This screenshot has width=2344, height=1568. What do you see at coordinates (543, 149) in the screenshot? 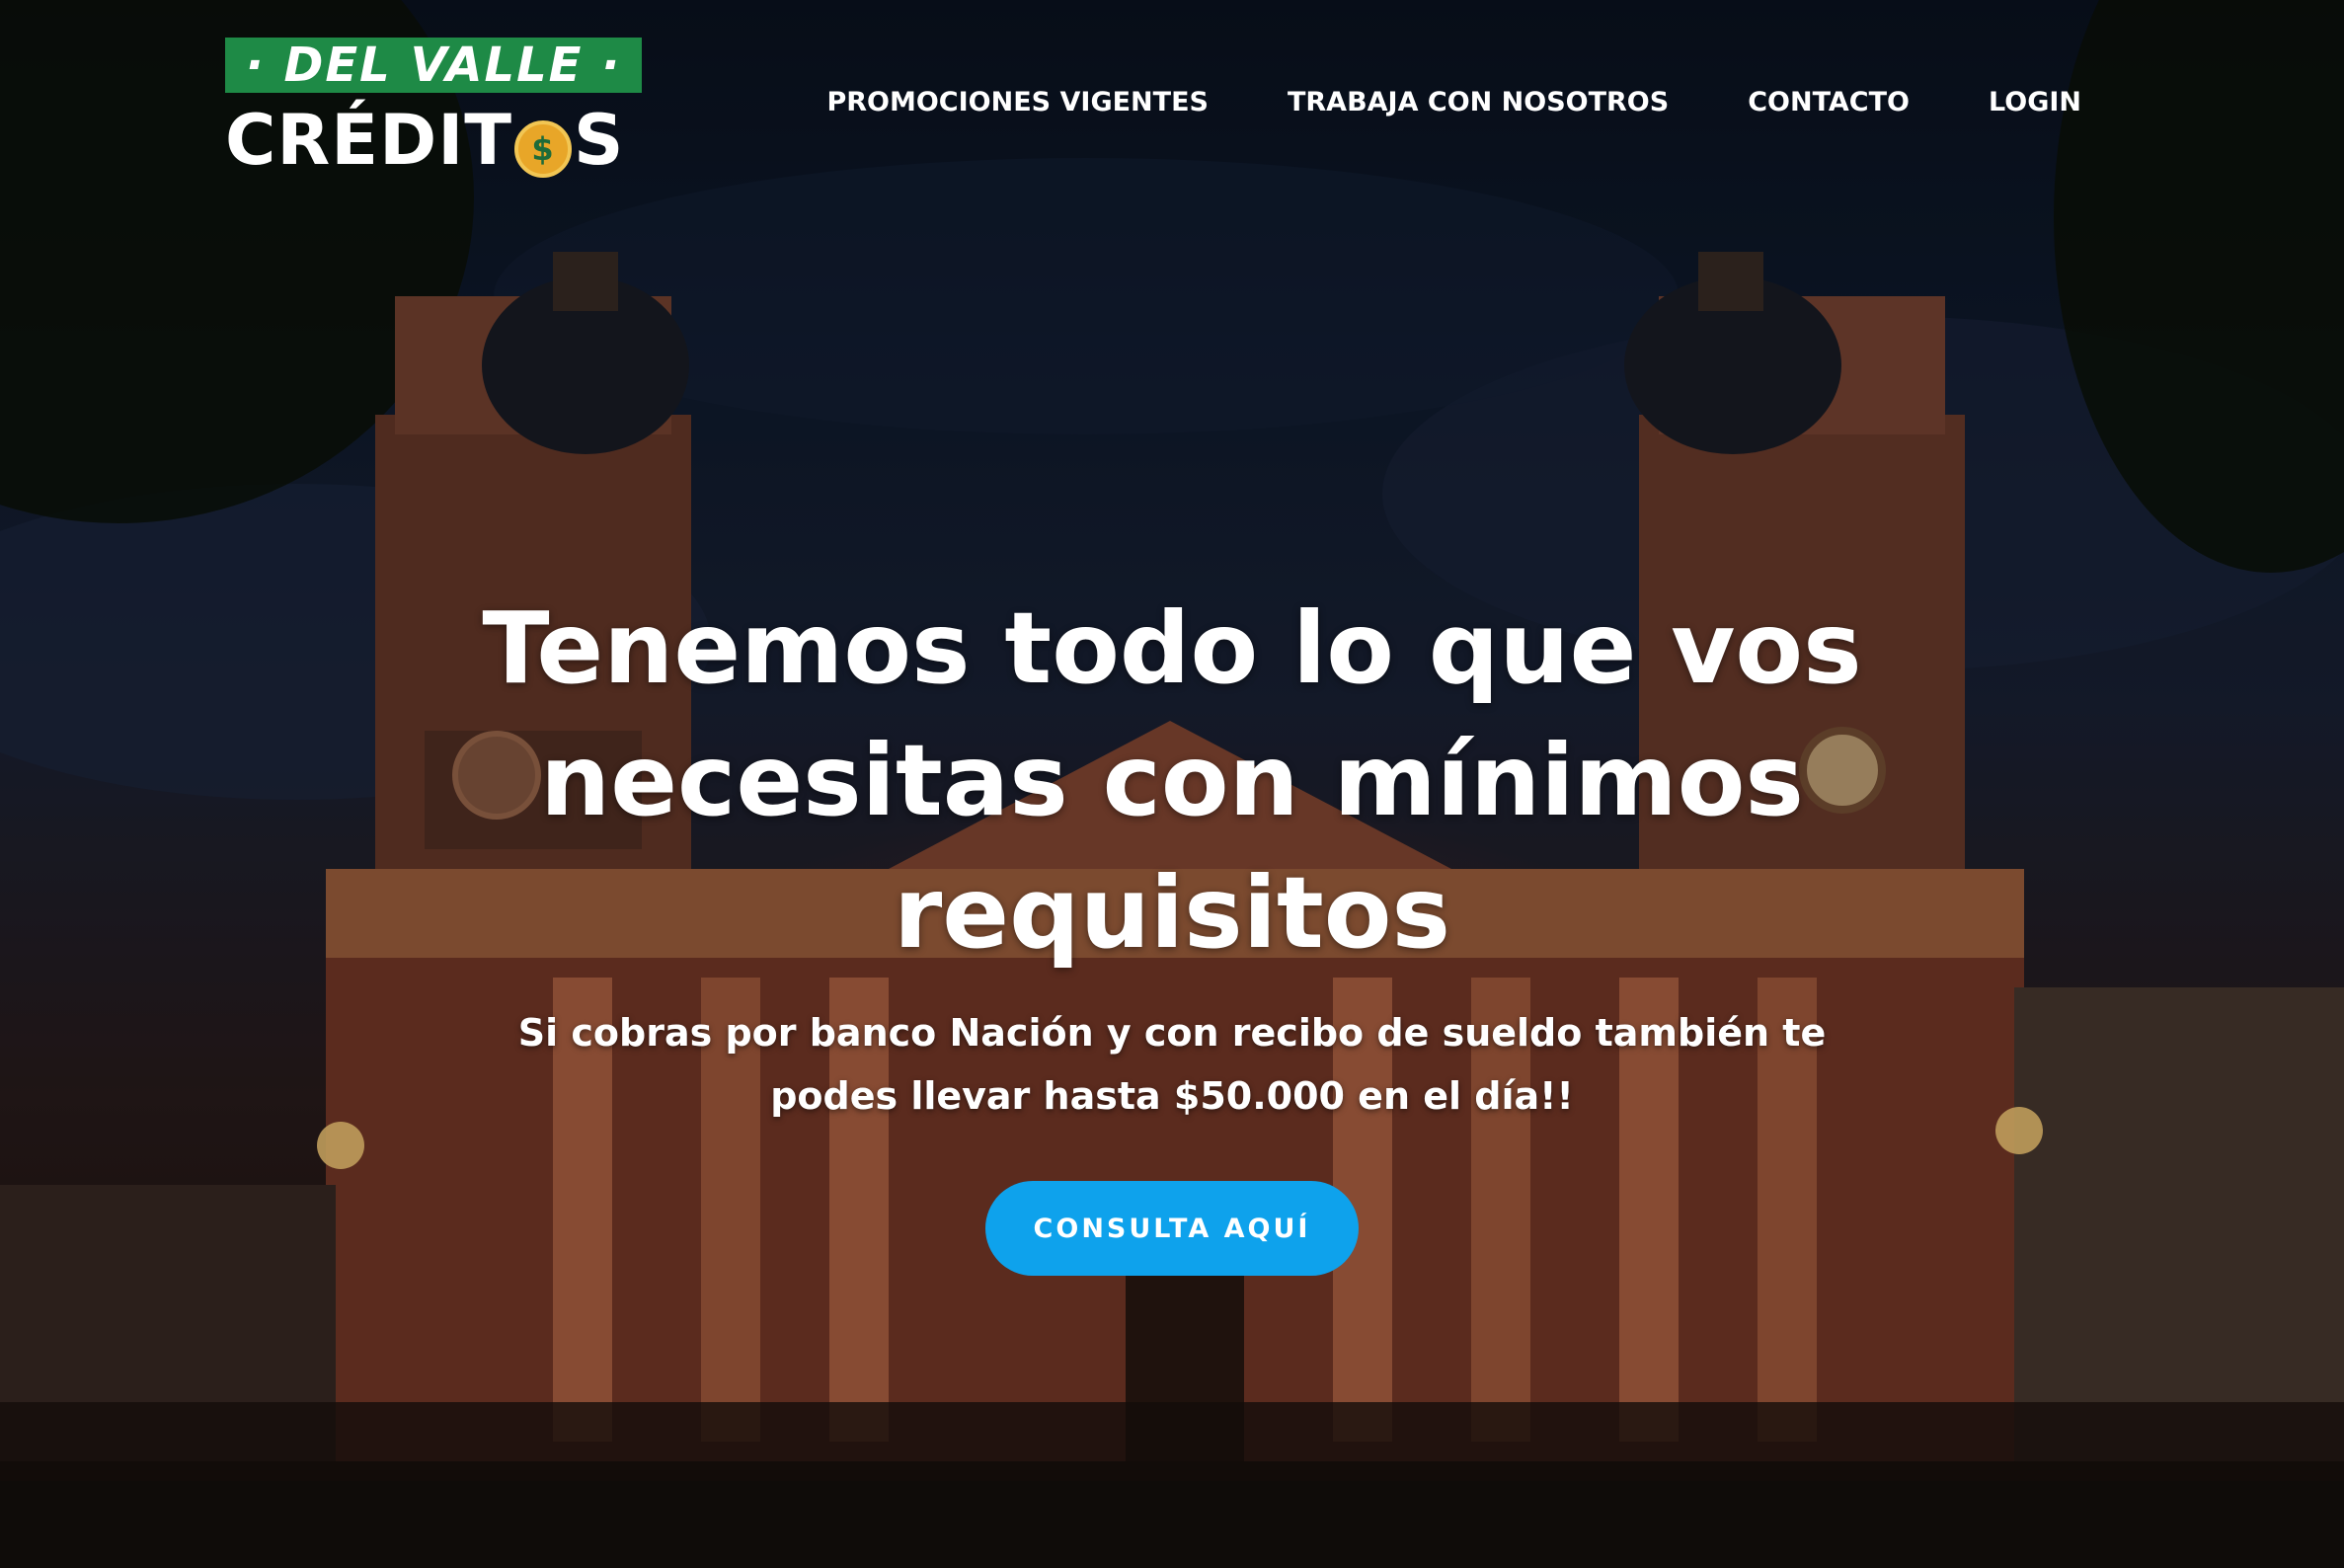
I see `money-bag-icon: $` at bounding box center [543, 149].